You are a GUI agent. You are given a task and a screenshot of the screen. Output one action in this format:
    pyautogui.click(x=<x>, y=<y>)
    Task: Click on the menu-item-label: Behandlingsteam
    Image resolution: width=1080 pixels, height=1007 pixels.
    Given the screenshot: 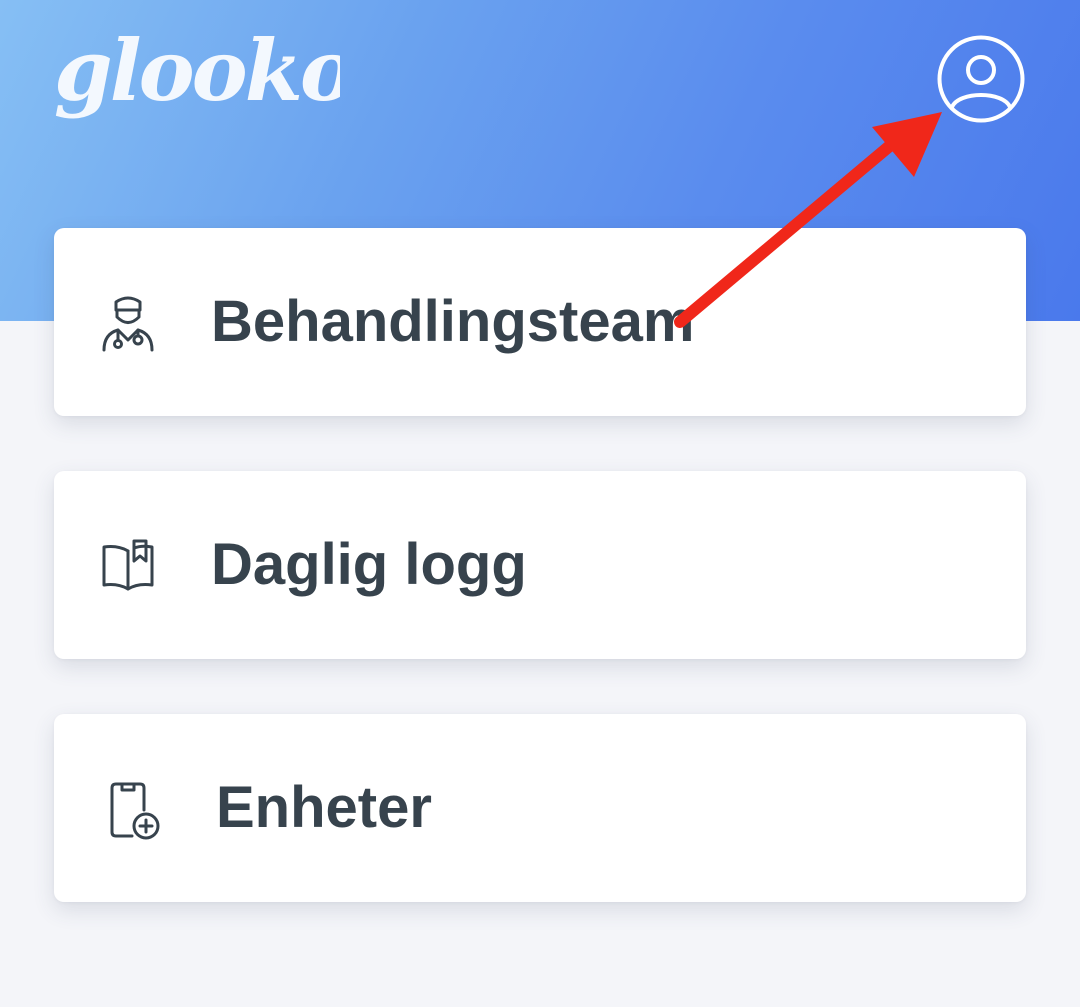 What is the action you would take?
    pyautogui.click(x=453, y=321)
    